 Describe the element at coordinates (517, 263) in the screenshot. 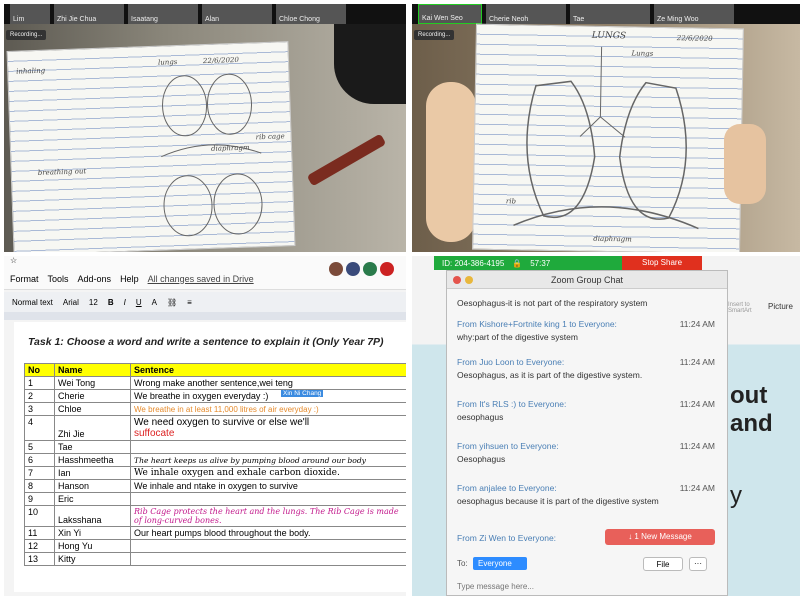

I see `lock-icon: 🔒` at that location.